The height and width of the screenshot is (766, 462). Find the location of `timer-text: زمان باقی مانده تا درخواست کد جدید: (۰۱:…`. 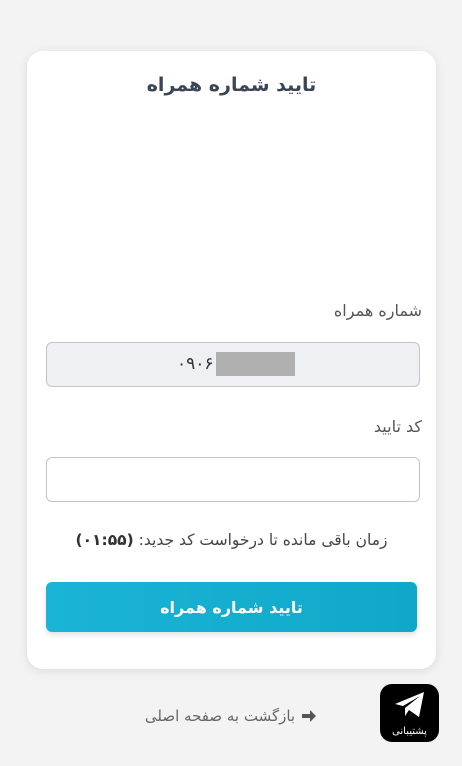

timer-text: زمان باقی مانده تا درخواست کد جدید: (۰۱:… is located at coordinates (231, 540).